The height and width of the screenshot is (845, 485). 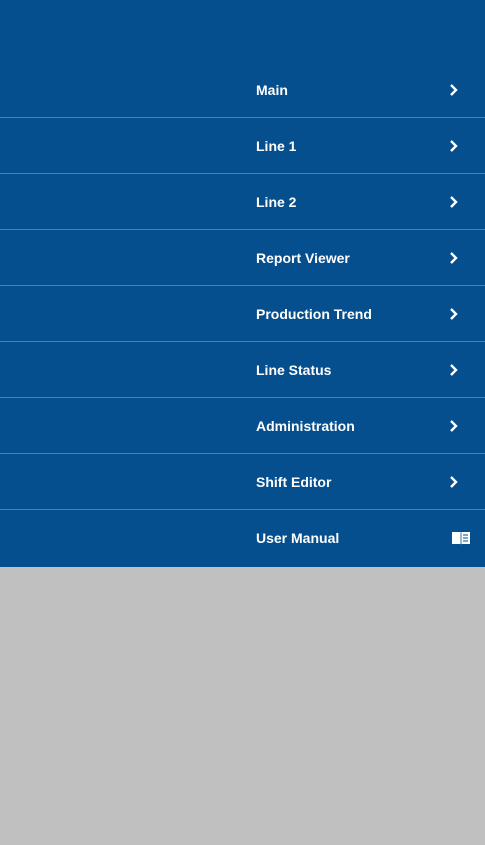 What do you see at coordinates (242, 482) in the screenshot?
I see `menu-item-shift-editor: Shift Editor` at bounding box center [242, 482].